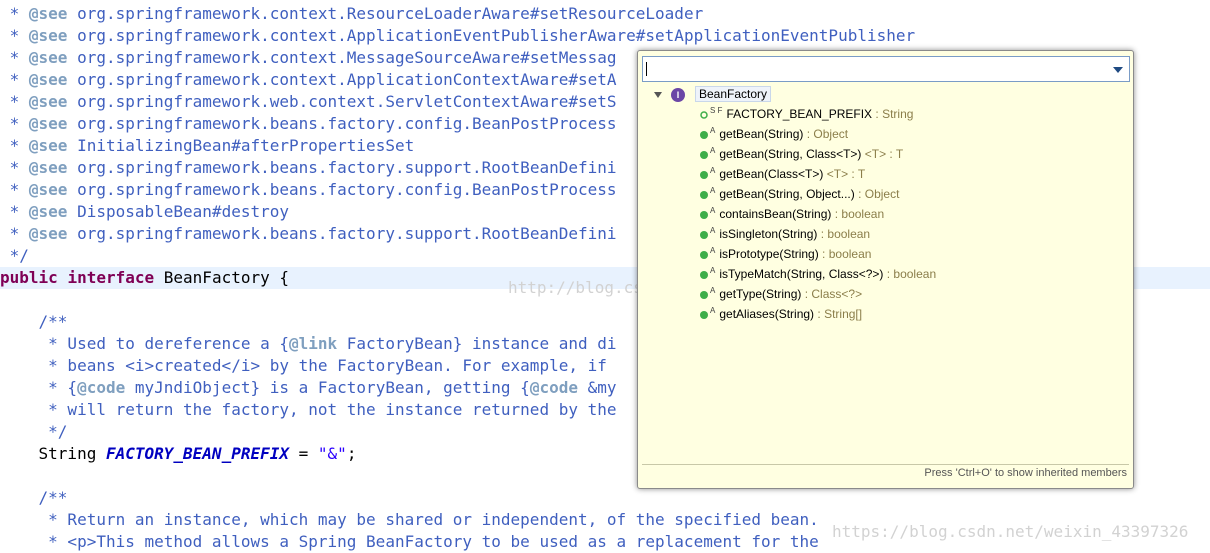 The width and height of the screenshot is (1210, 553). Describe the element at coordinates (769, 254) in the screenshot. I see `member-name: isPrototype(String)` at that location.